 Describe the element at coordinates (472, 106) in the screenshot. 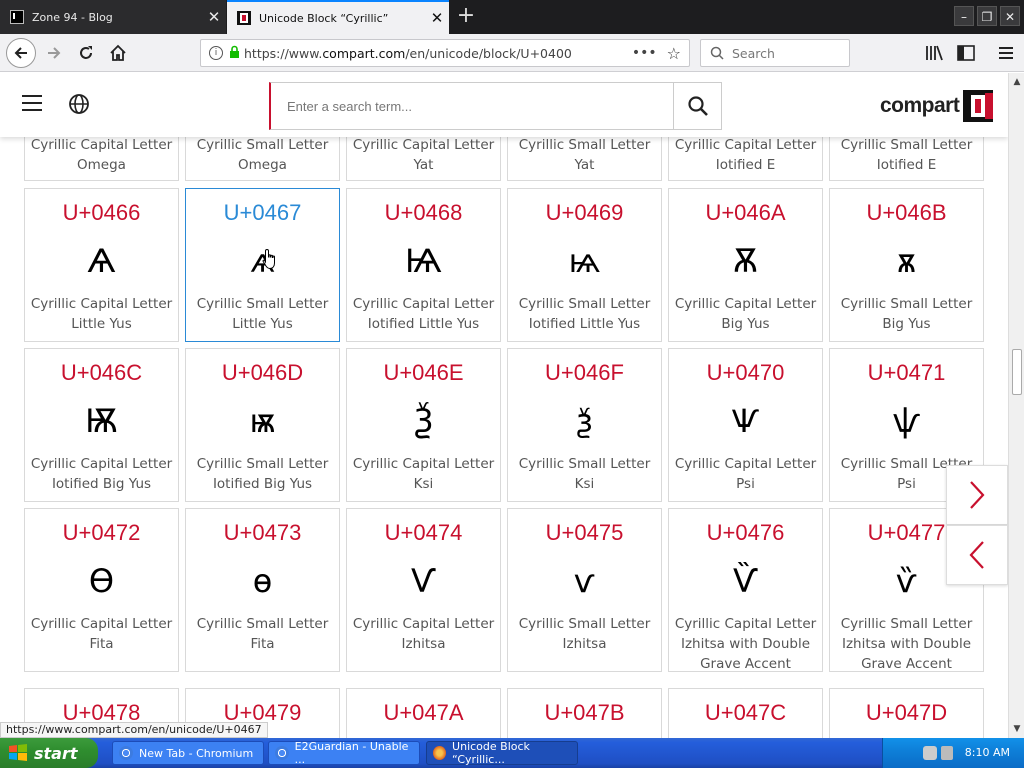

I see `site-search-input` at that location.